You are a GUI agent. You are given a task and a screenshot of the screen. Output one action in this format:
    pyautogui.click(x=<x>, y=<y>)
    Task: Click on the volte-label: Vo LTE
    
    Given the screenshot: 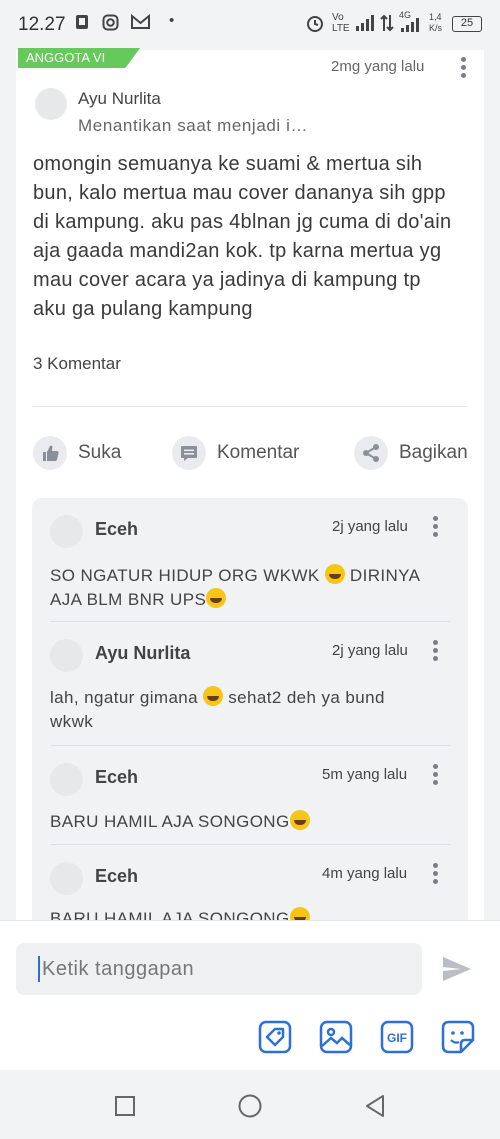 What is the action you would take?
    pyautogui.click(x=341, y=23)
    